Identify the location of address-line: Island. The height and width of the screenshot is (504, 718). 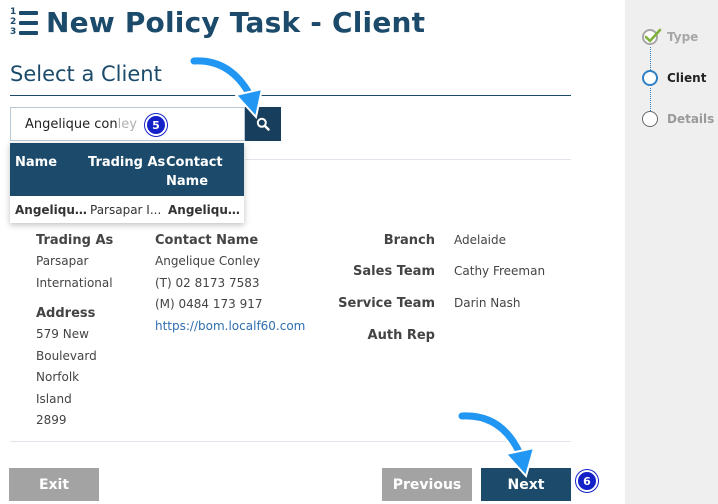
(54, 398).